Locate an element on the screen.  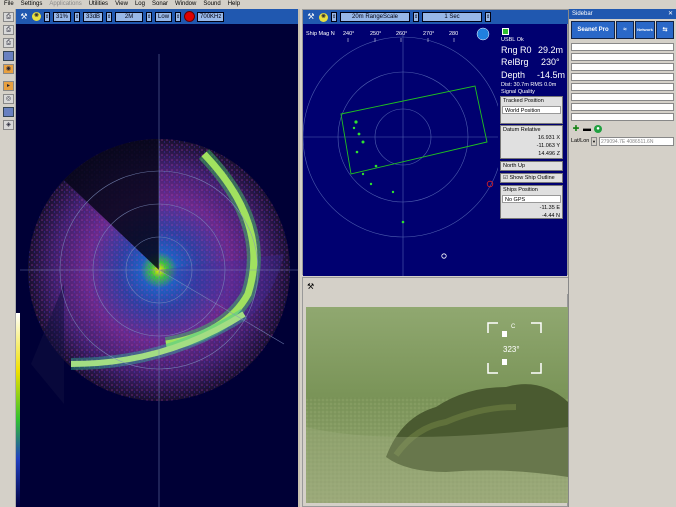
relbrg-value: 230° is located at coordinates (550, 62).